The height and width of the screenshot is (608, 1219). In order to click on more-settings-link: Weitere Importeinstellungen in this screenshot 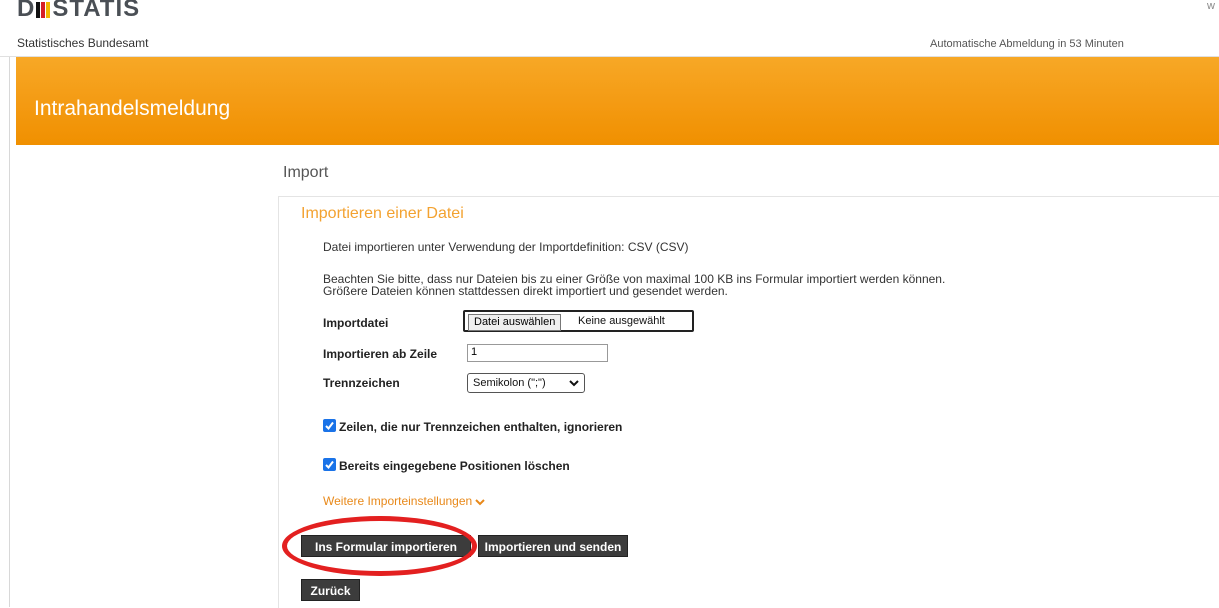, I will do `click(404, 501)`.